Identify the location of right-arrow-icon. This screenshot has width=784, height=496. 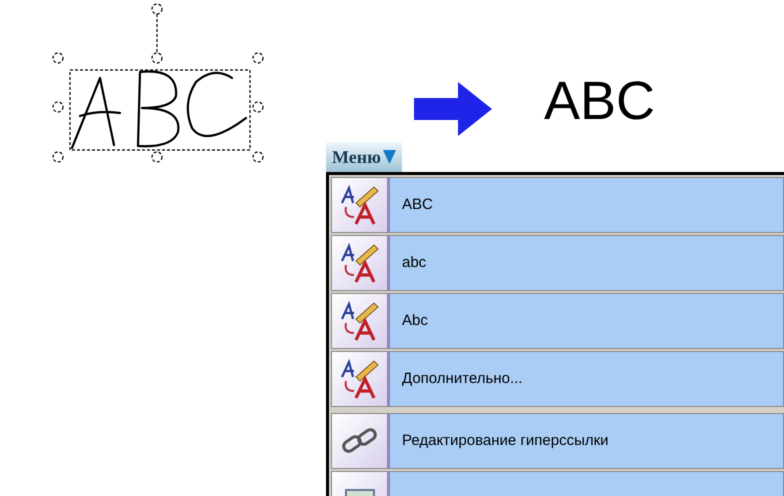
(453, 109).